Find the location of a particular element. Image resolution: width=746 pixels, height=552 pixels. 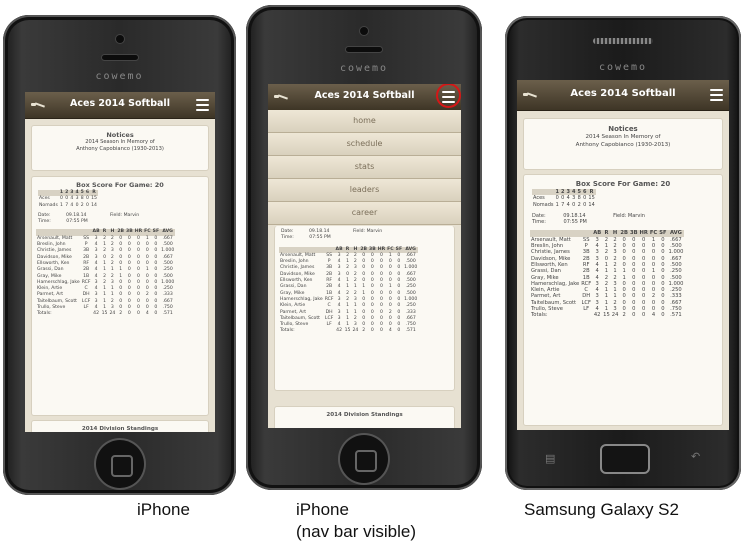

standings-title: 2014 Division Standings is located at coordinates (364, 415).